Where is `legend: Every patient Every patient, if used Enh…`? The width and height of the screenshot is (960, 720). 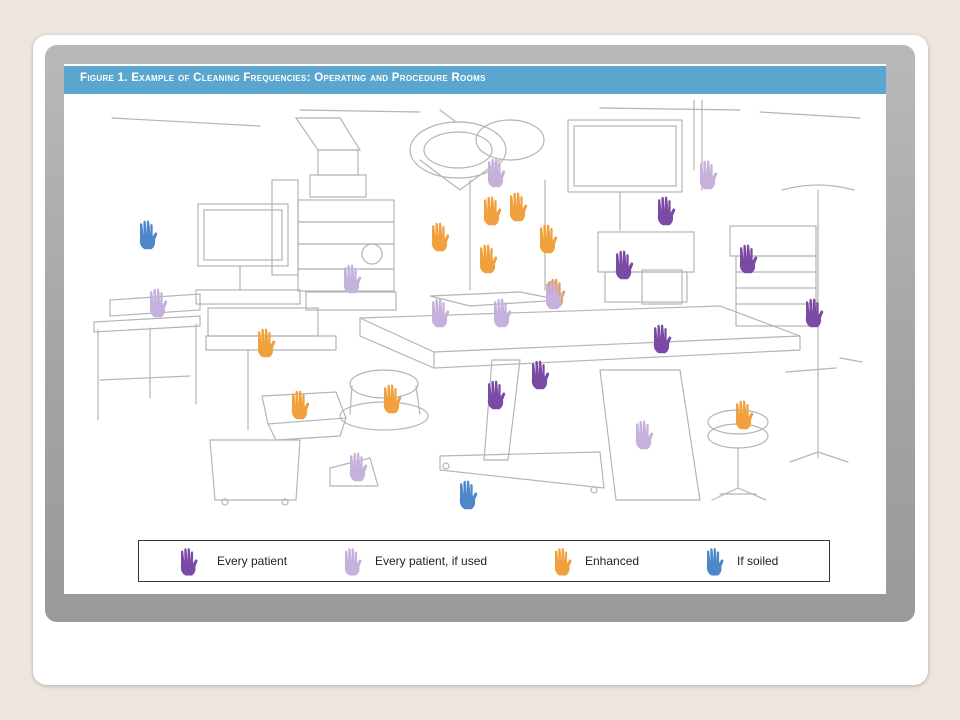
legend: Every patient Every patient, if used Enh… is located at coordinates (484, 561).